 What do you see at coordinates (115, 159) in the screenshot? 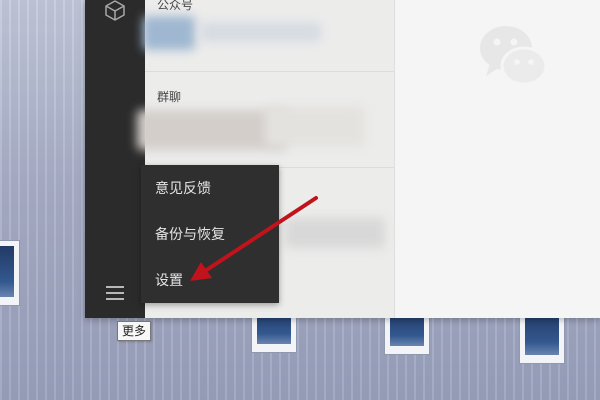
I see `left-sidebar` at bounding box center [115, 159].